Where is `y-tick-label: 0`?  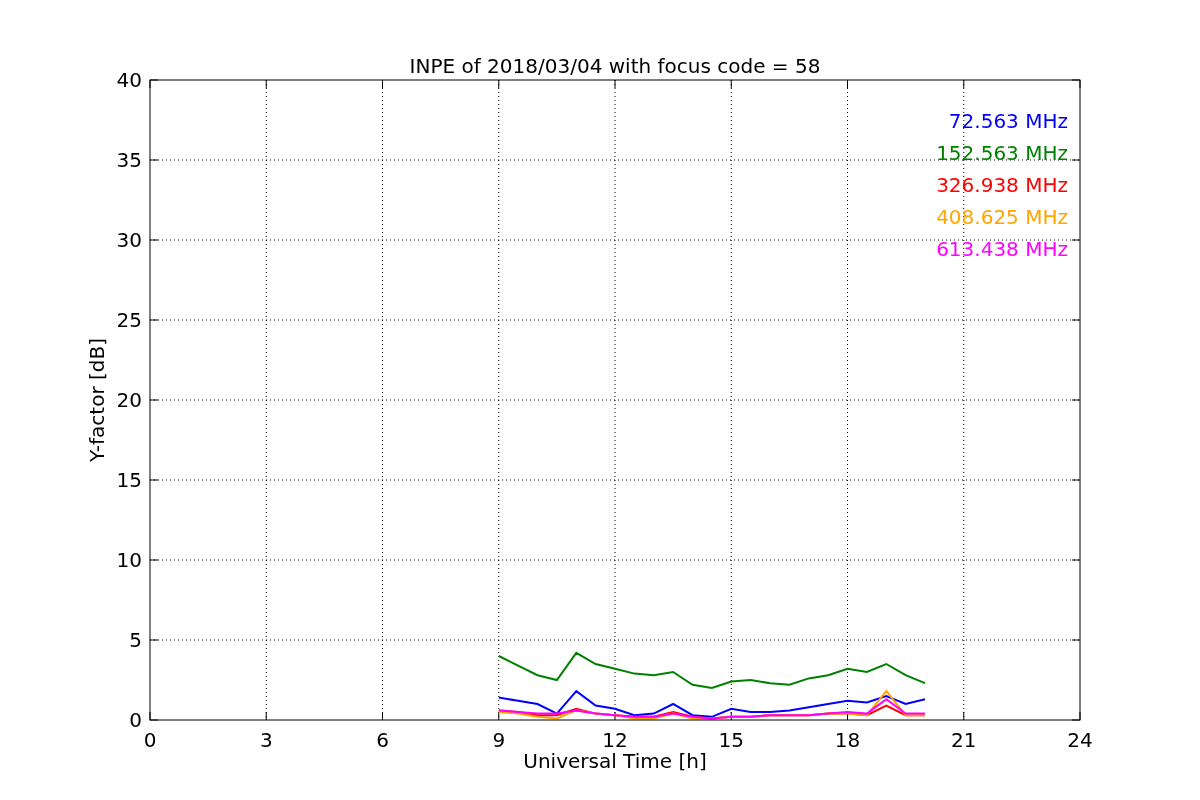
y-tick-label: 0 is located at coordinates (135, 720).